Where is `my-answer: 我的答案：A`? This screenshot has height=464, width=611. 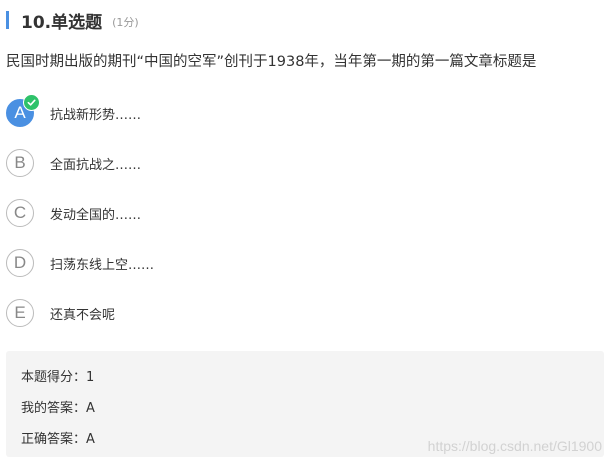 my-answer: 我的答案：A is located at coordinates (58, 408).